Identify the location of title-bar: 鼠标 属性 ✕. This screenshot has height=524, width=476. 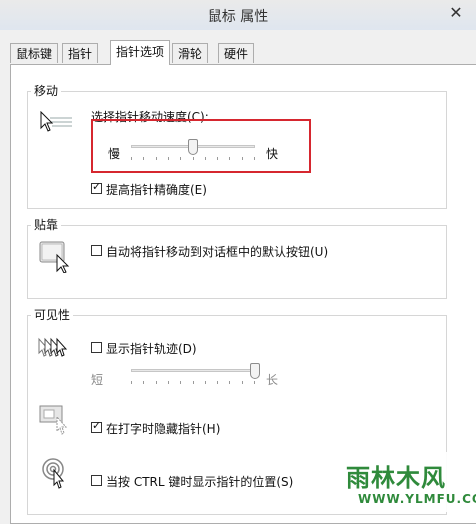
(238, 15).